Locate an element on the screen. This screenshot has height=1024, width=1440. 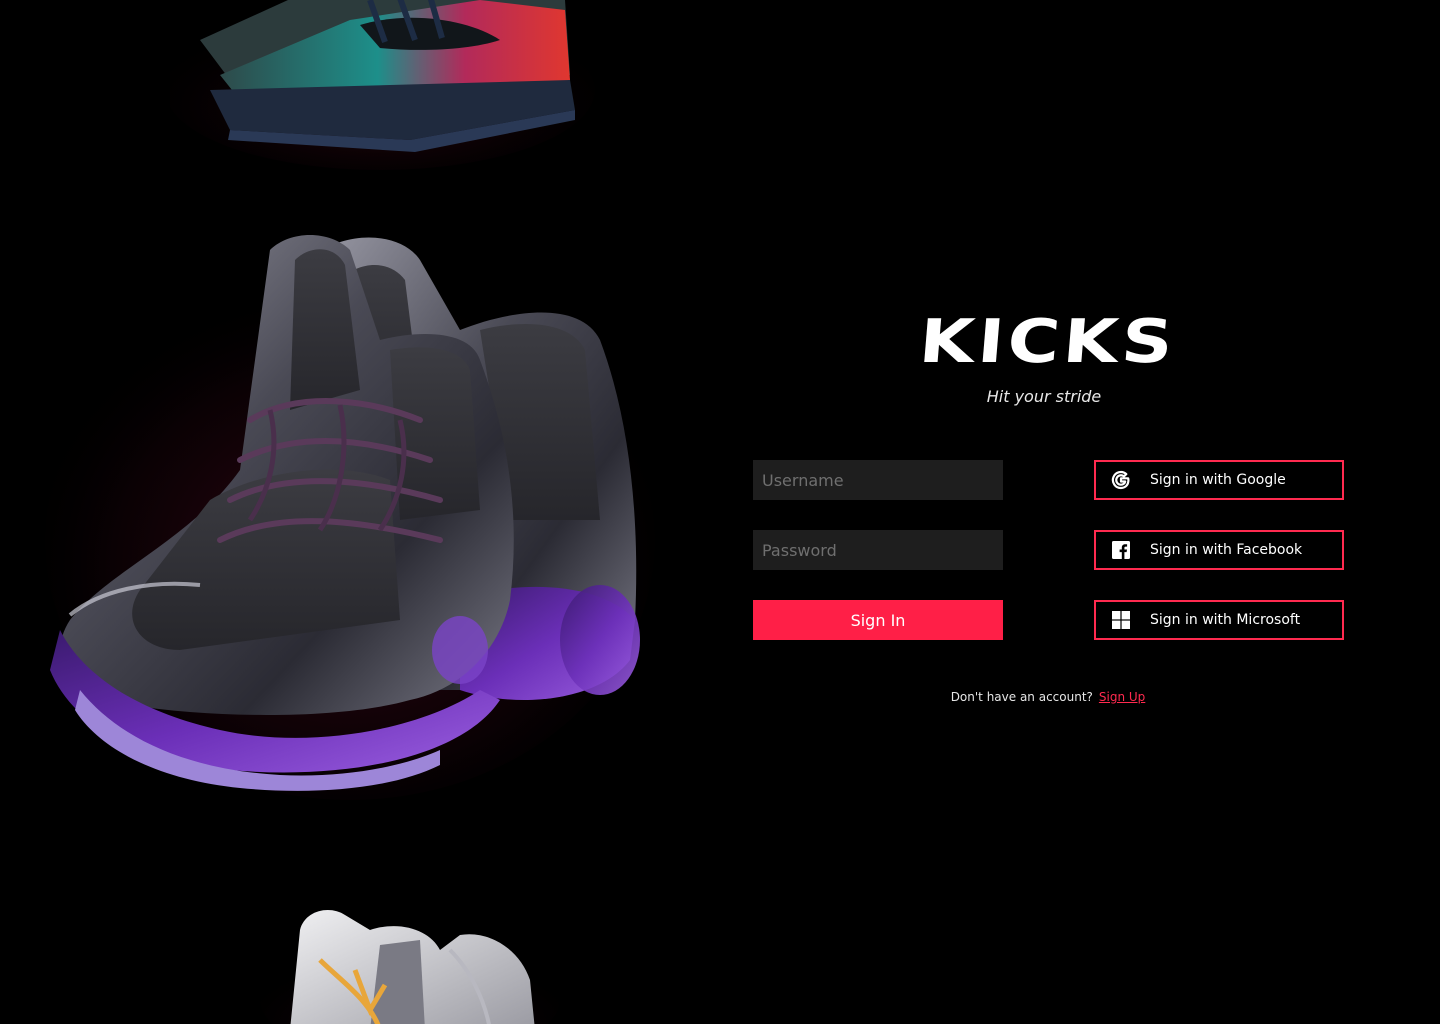
microsoft-sign-in-button: Sign in with Microsoft is located at coordinates (1219, 620).